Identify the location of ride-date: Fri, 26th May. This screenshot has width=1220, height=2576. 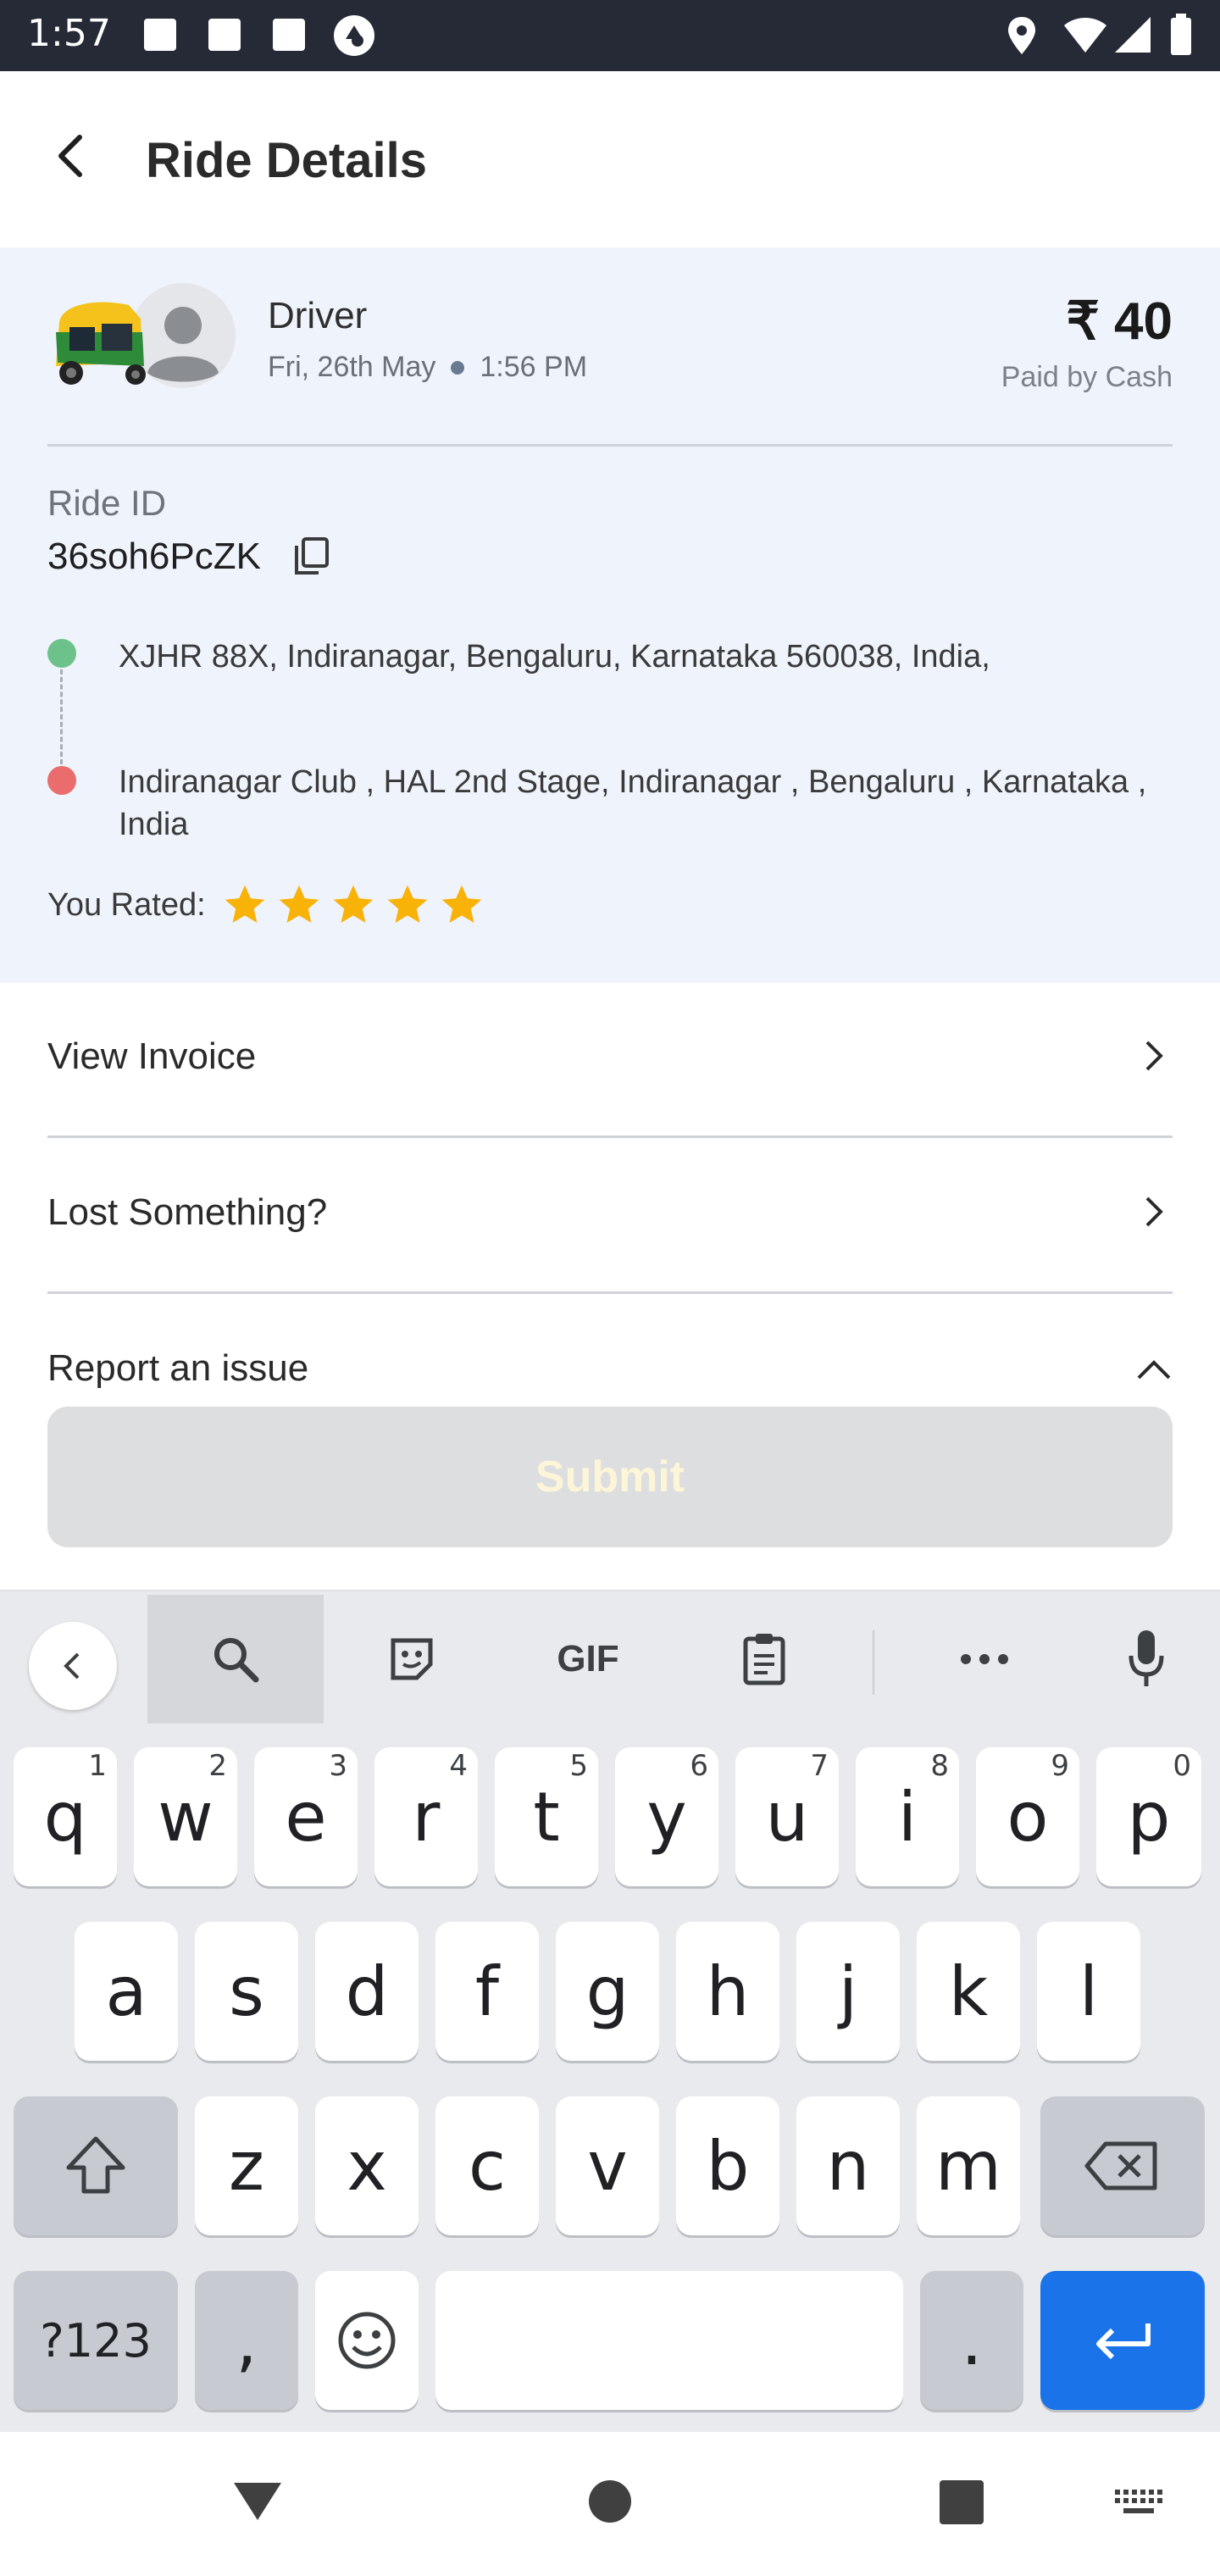
(352, 367).